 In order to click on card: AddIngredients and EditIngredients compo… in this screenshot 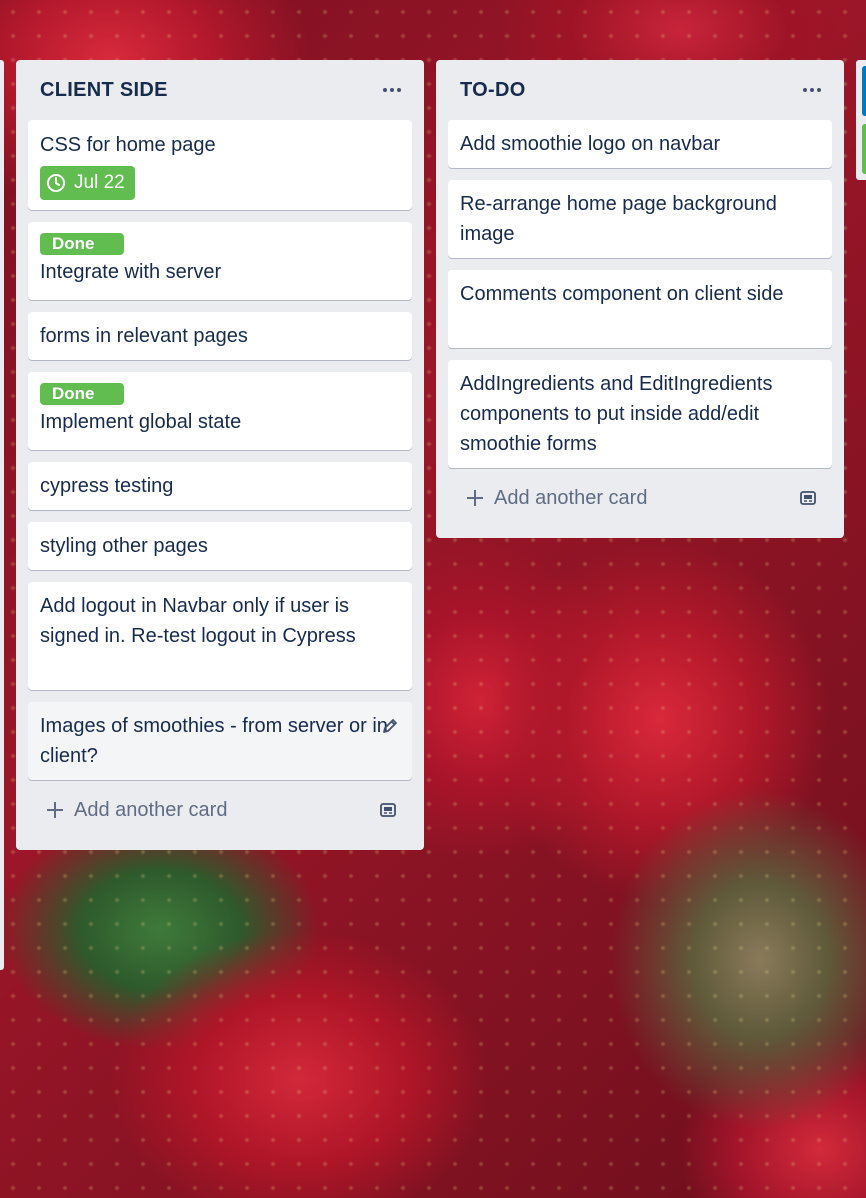, I will do `click(640, 414)`.